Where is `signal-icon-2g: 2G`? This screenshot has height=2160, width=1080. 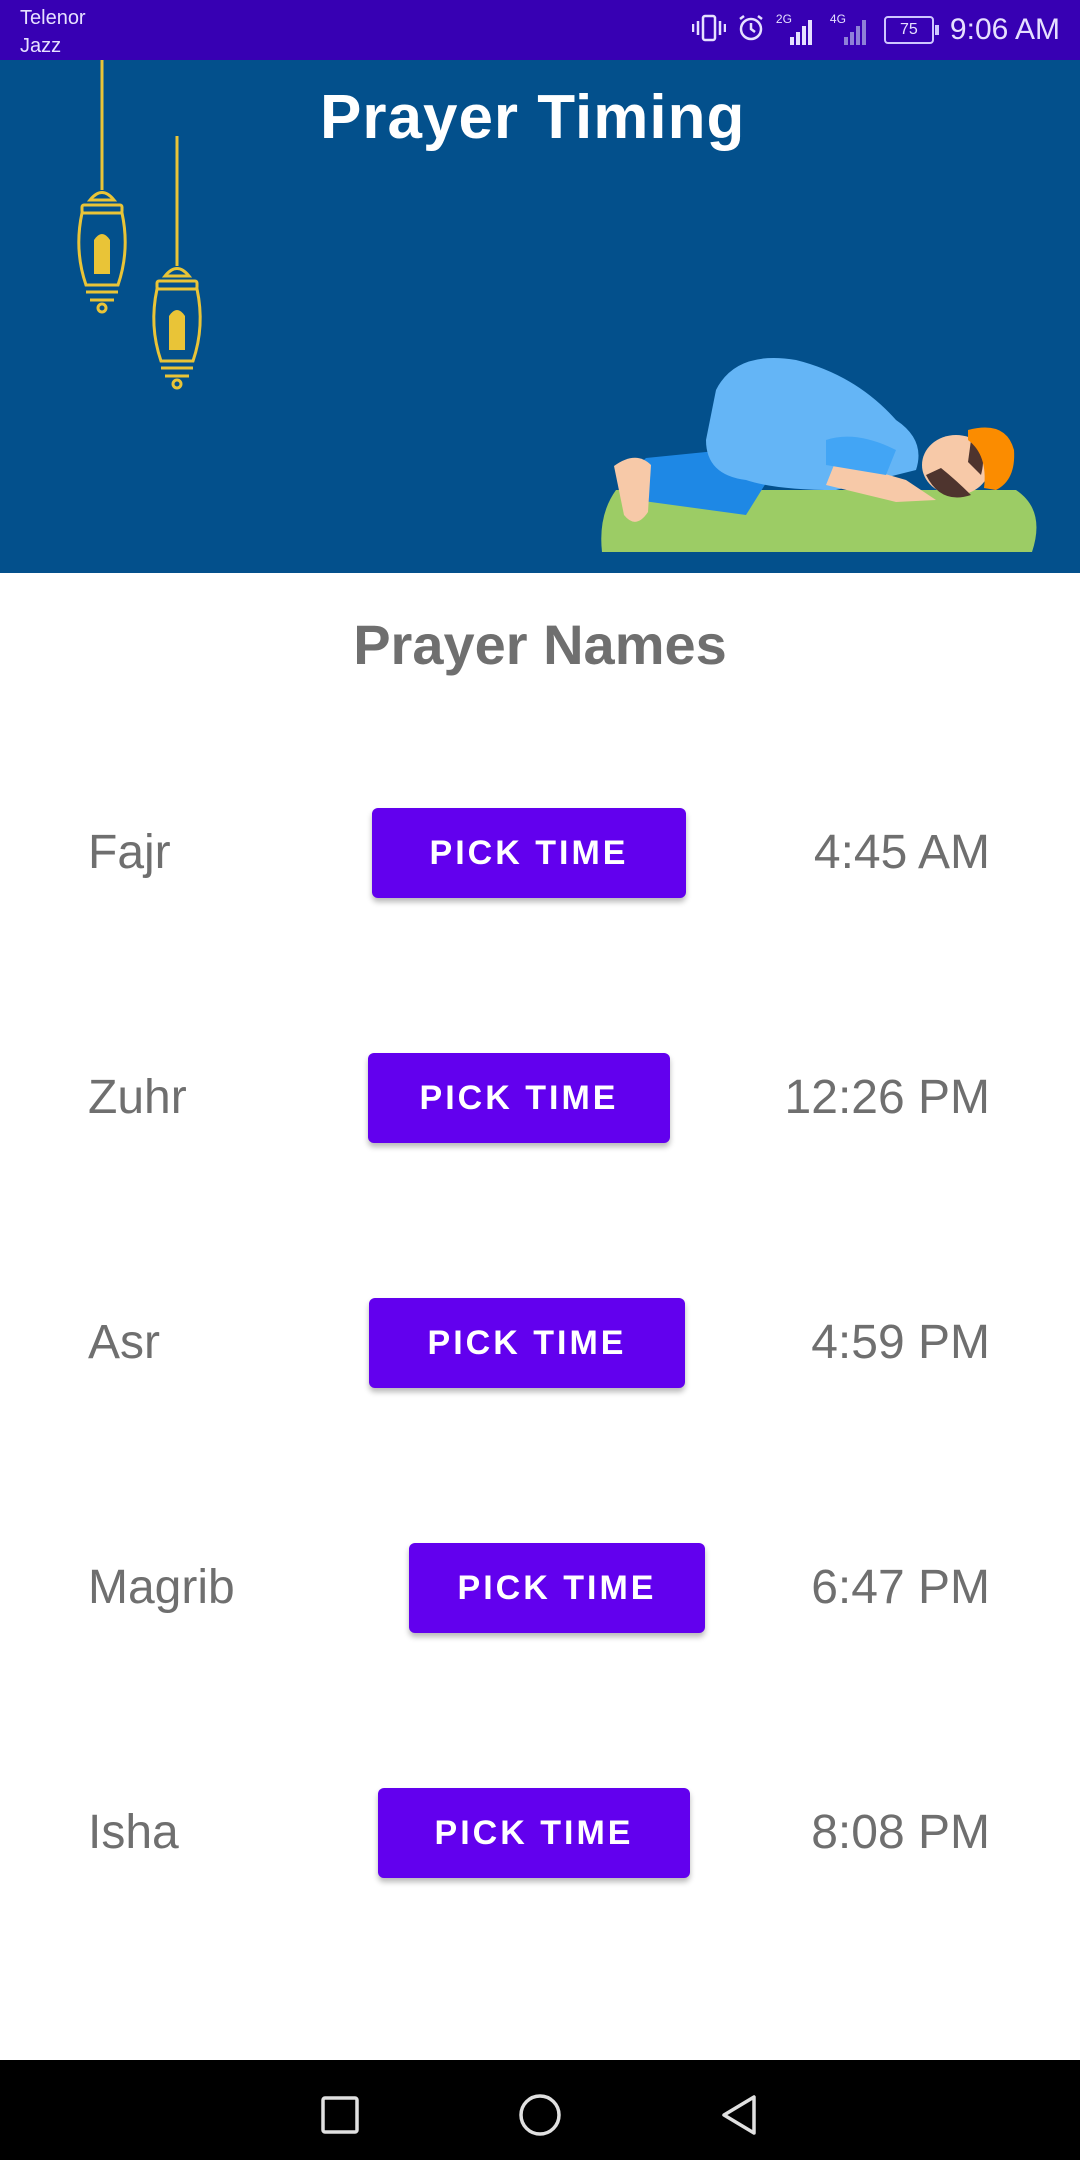
signal-icon-2g: 2G is located at coordinates (798, 30).